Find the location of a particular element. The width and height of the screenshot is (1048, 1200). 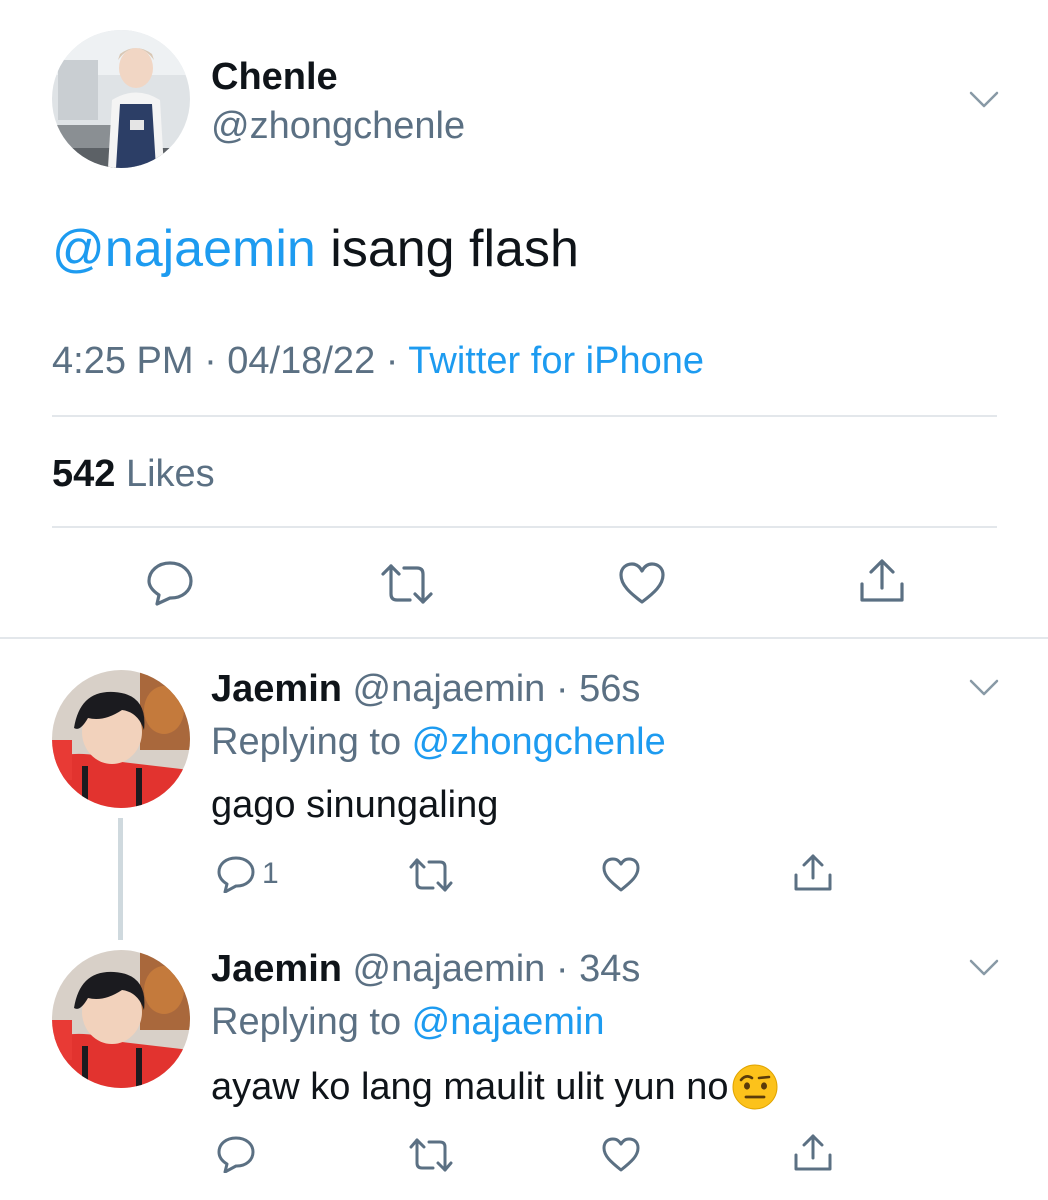

reply-header: Jaemin @najaemin · 56s is located at coordinates (425, 689).